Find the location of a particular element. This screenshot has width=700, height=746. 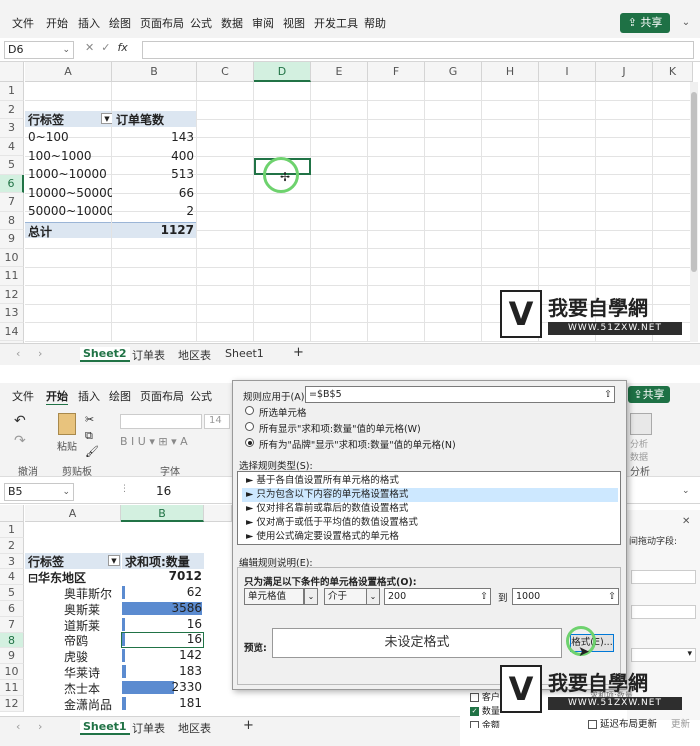

menu-developer: 开发工具 is located at coordinates (336, 23).